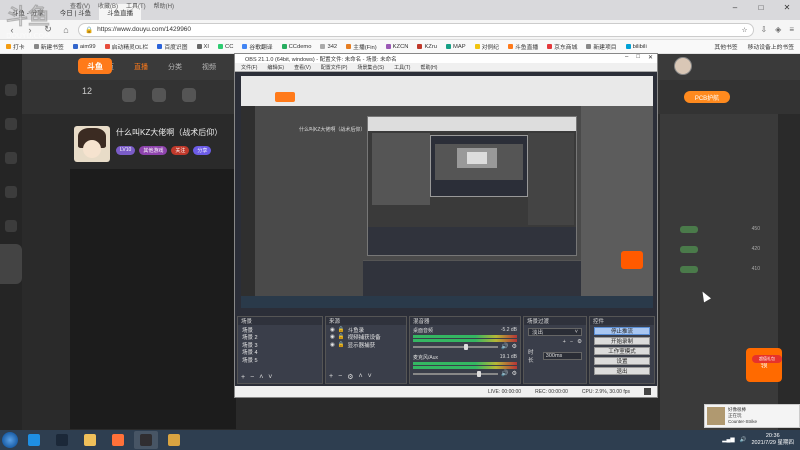 Image resolution: width=800 pixels, height=450 pixels. What do you see at coordinates (771, 46) in the screenshot?
I see `bookmark-mobile: 移动设备上的书签` at bounding box center [771, 46].